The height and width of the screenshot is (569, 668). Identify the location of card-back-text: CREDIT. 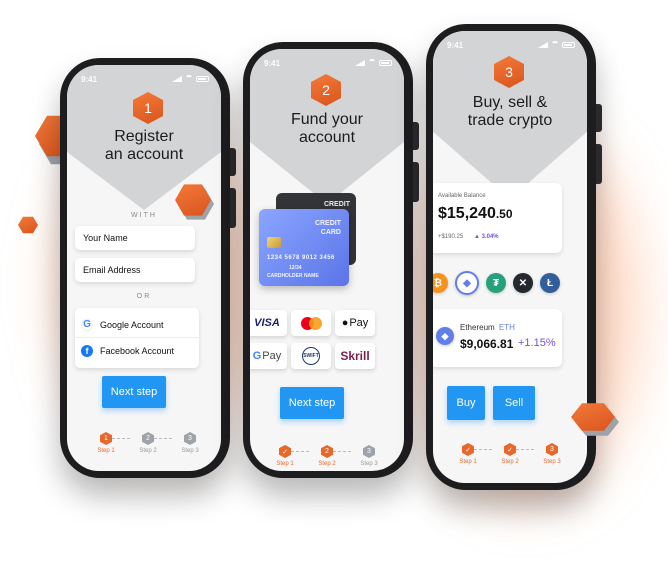
(336, 204).